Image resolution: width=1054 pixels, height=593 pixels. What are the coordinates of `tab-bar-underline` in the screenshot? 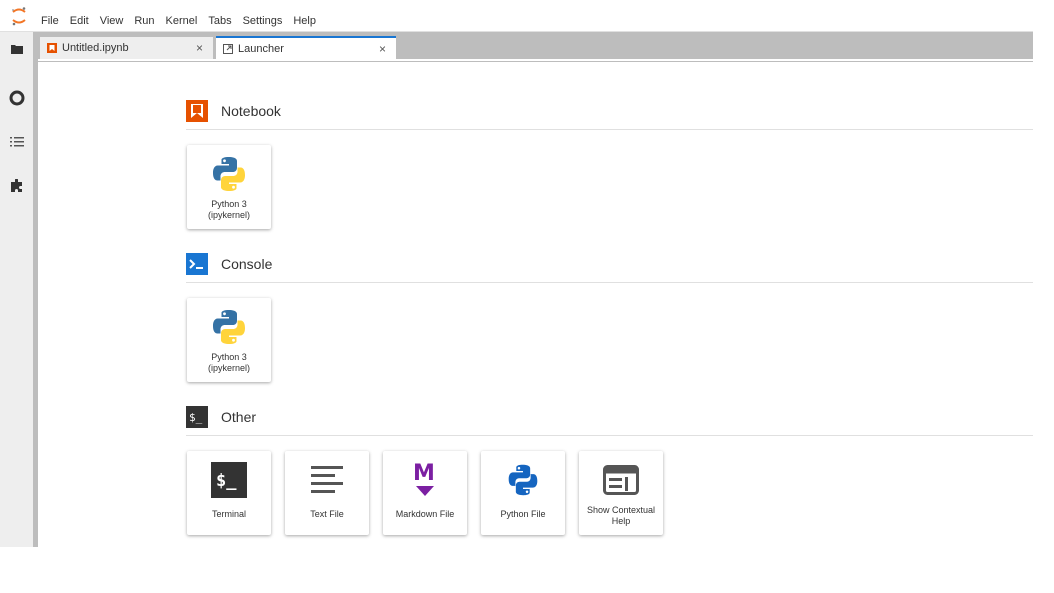 It's located at (535, 60).